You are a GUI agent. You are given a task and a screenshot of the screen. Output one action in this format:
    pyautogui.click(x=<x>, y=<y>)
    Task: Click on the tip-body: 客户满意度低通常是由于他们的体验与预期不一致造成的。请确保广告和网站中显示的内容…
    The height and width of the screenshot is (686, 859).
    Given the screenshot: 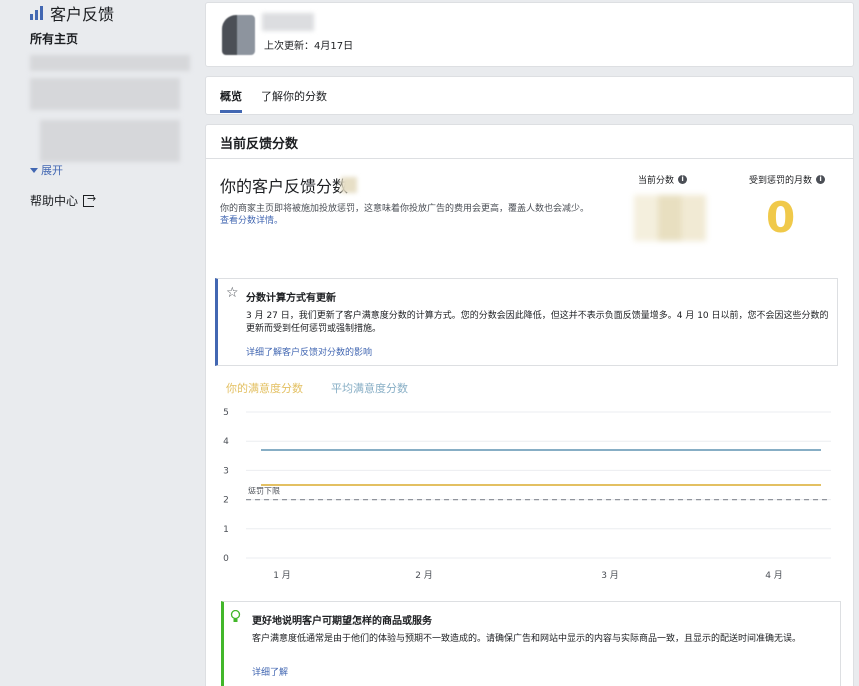 What is the action you would take?
    pyautogui.click(x=527, y=639)
    